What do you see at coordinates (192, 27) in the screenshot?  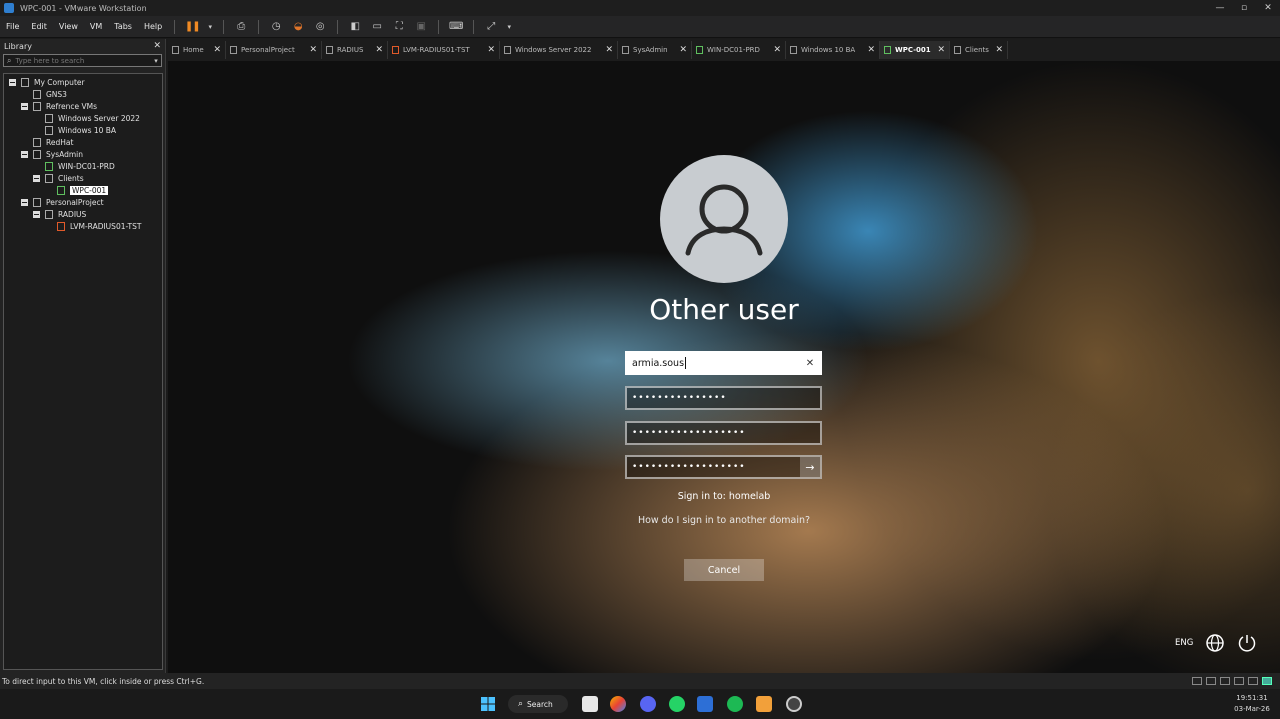 I see `pause-icon: ❚❚` at bounding box center [192, 27].